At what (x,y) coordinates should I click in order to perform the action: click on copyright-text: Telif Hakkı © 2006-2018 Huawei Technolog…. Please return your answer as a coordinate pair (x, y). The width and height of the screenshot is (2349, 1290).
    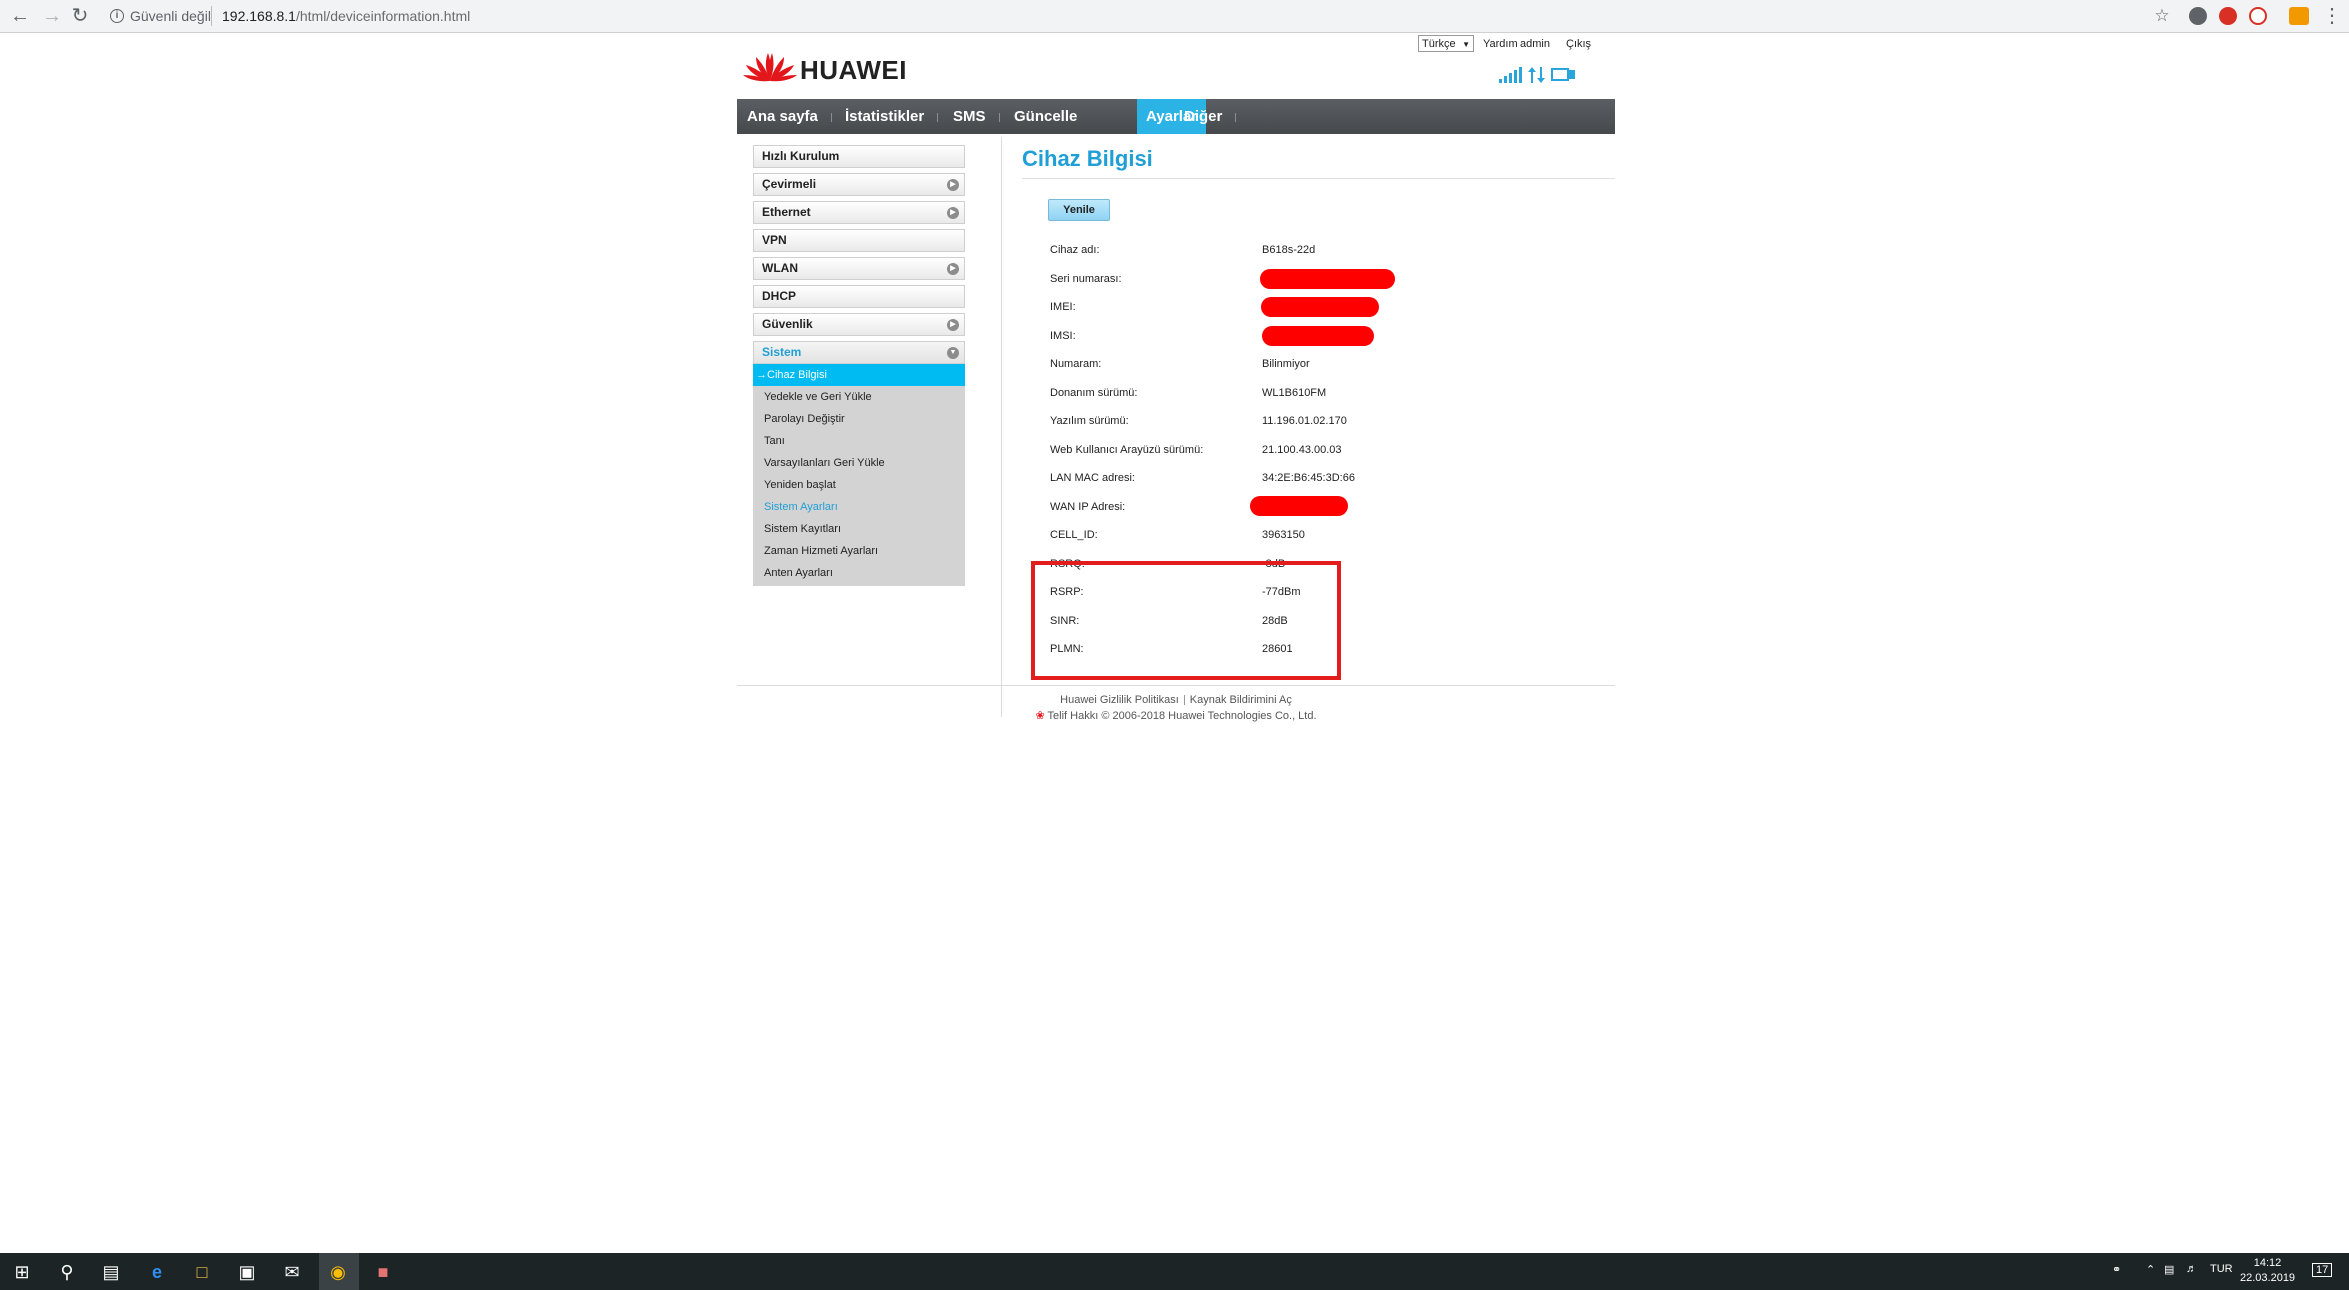
    Looking at the image, I should click on (1182, 716).